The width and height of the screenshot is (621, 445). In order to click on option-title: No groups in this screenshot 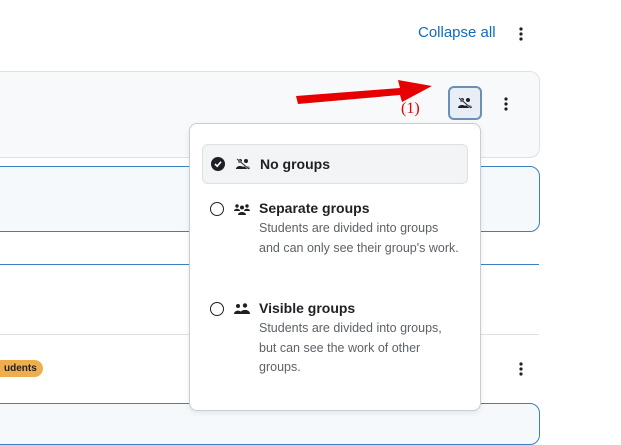, I will do `click(295, 164)`.